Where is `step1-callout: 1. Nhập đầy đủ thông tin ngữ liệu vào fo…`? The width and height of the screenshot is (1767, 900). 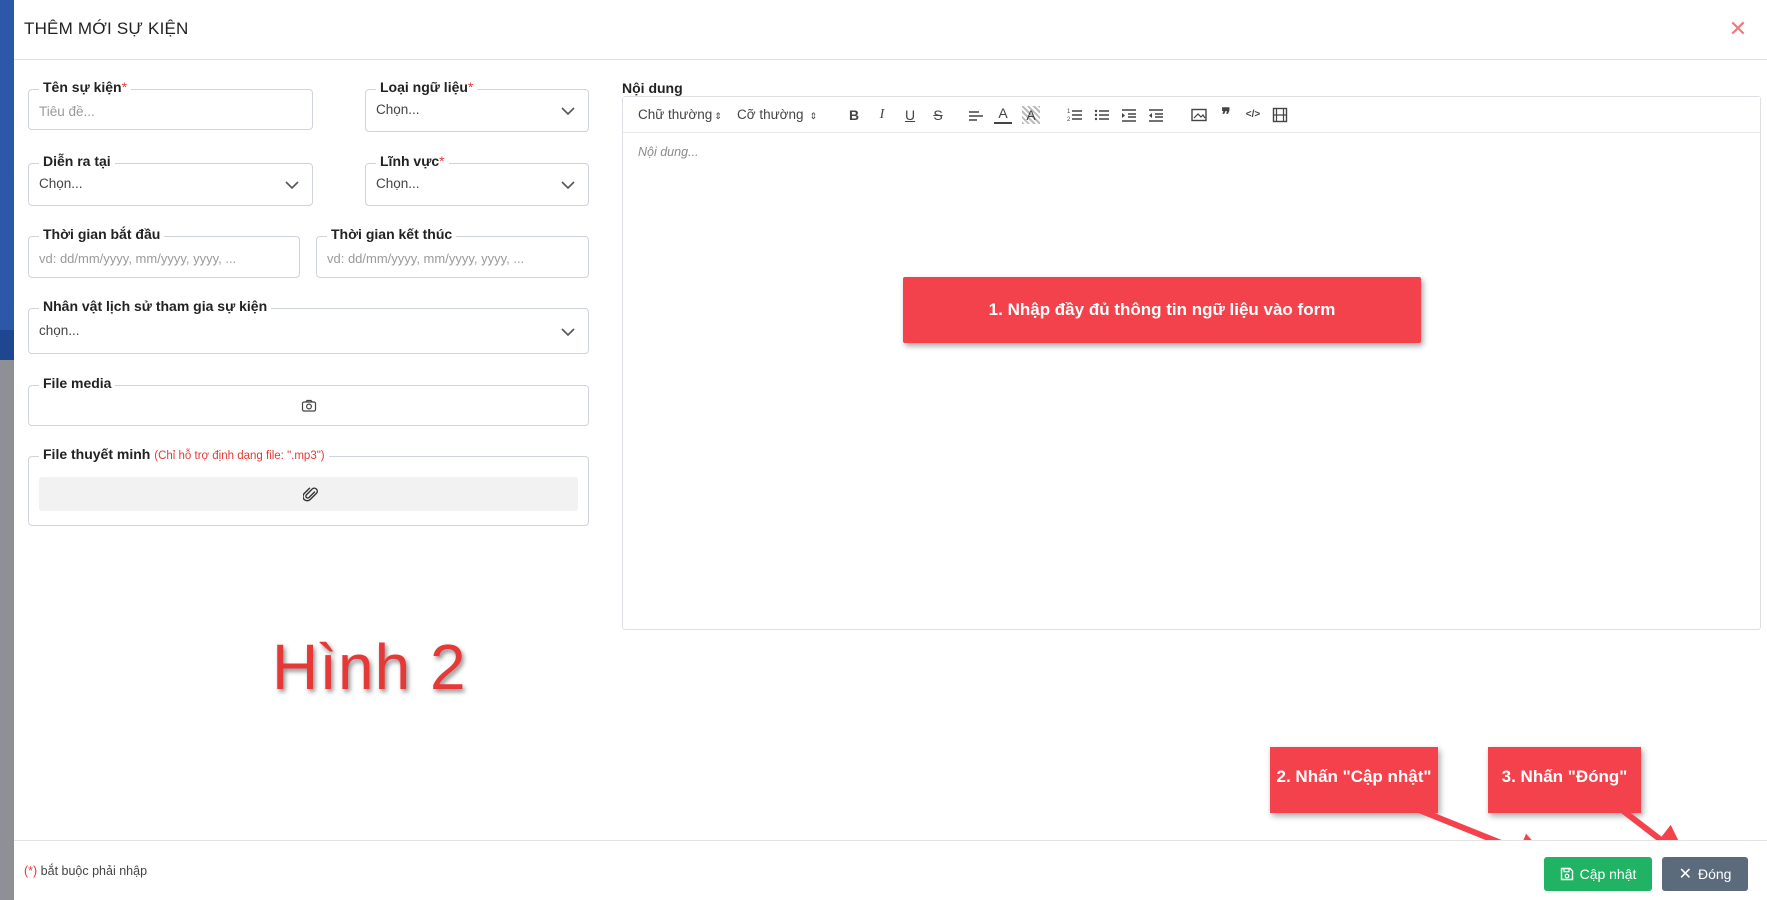 step1-callout: 1. Nhập đầy đủ thông tin ngữ liệu vào fo… is located at coordinates (1162, 310).